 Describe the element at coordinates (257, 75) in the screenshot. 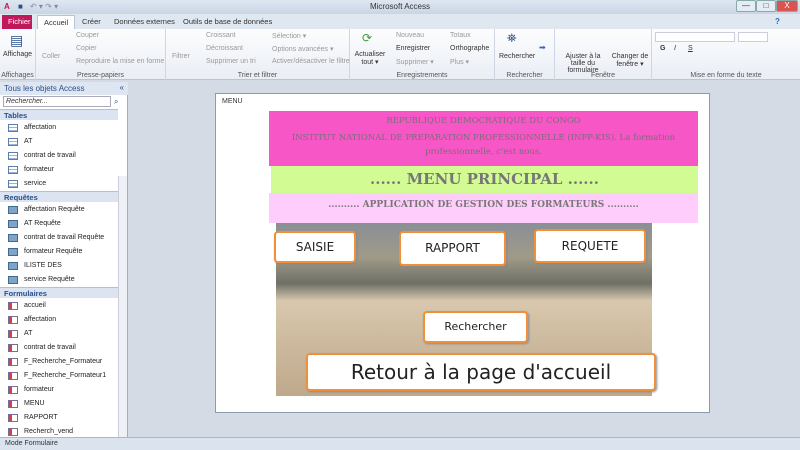

I see `group-label: Trier et filtrer` at that location.